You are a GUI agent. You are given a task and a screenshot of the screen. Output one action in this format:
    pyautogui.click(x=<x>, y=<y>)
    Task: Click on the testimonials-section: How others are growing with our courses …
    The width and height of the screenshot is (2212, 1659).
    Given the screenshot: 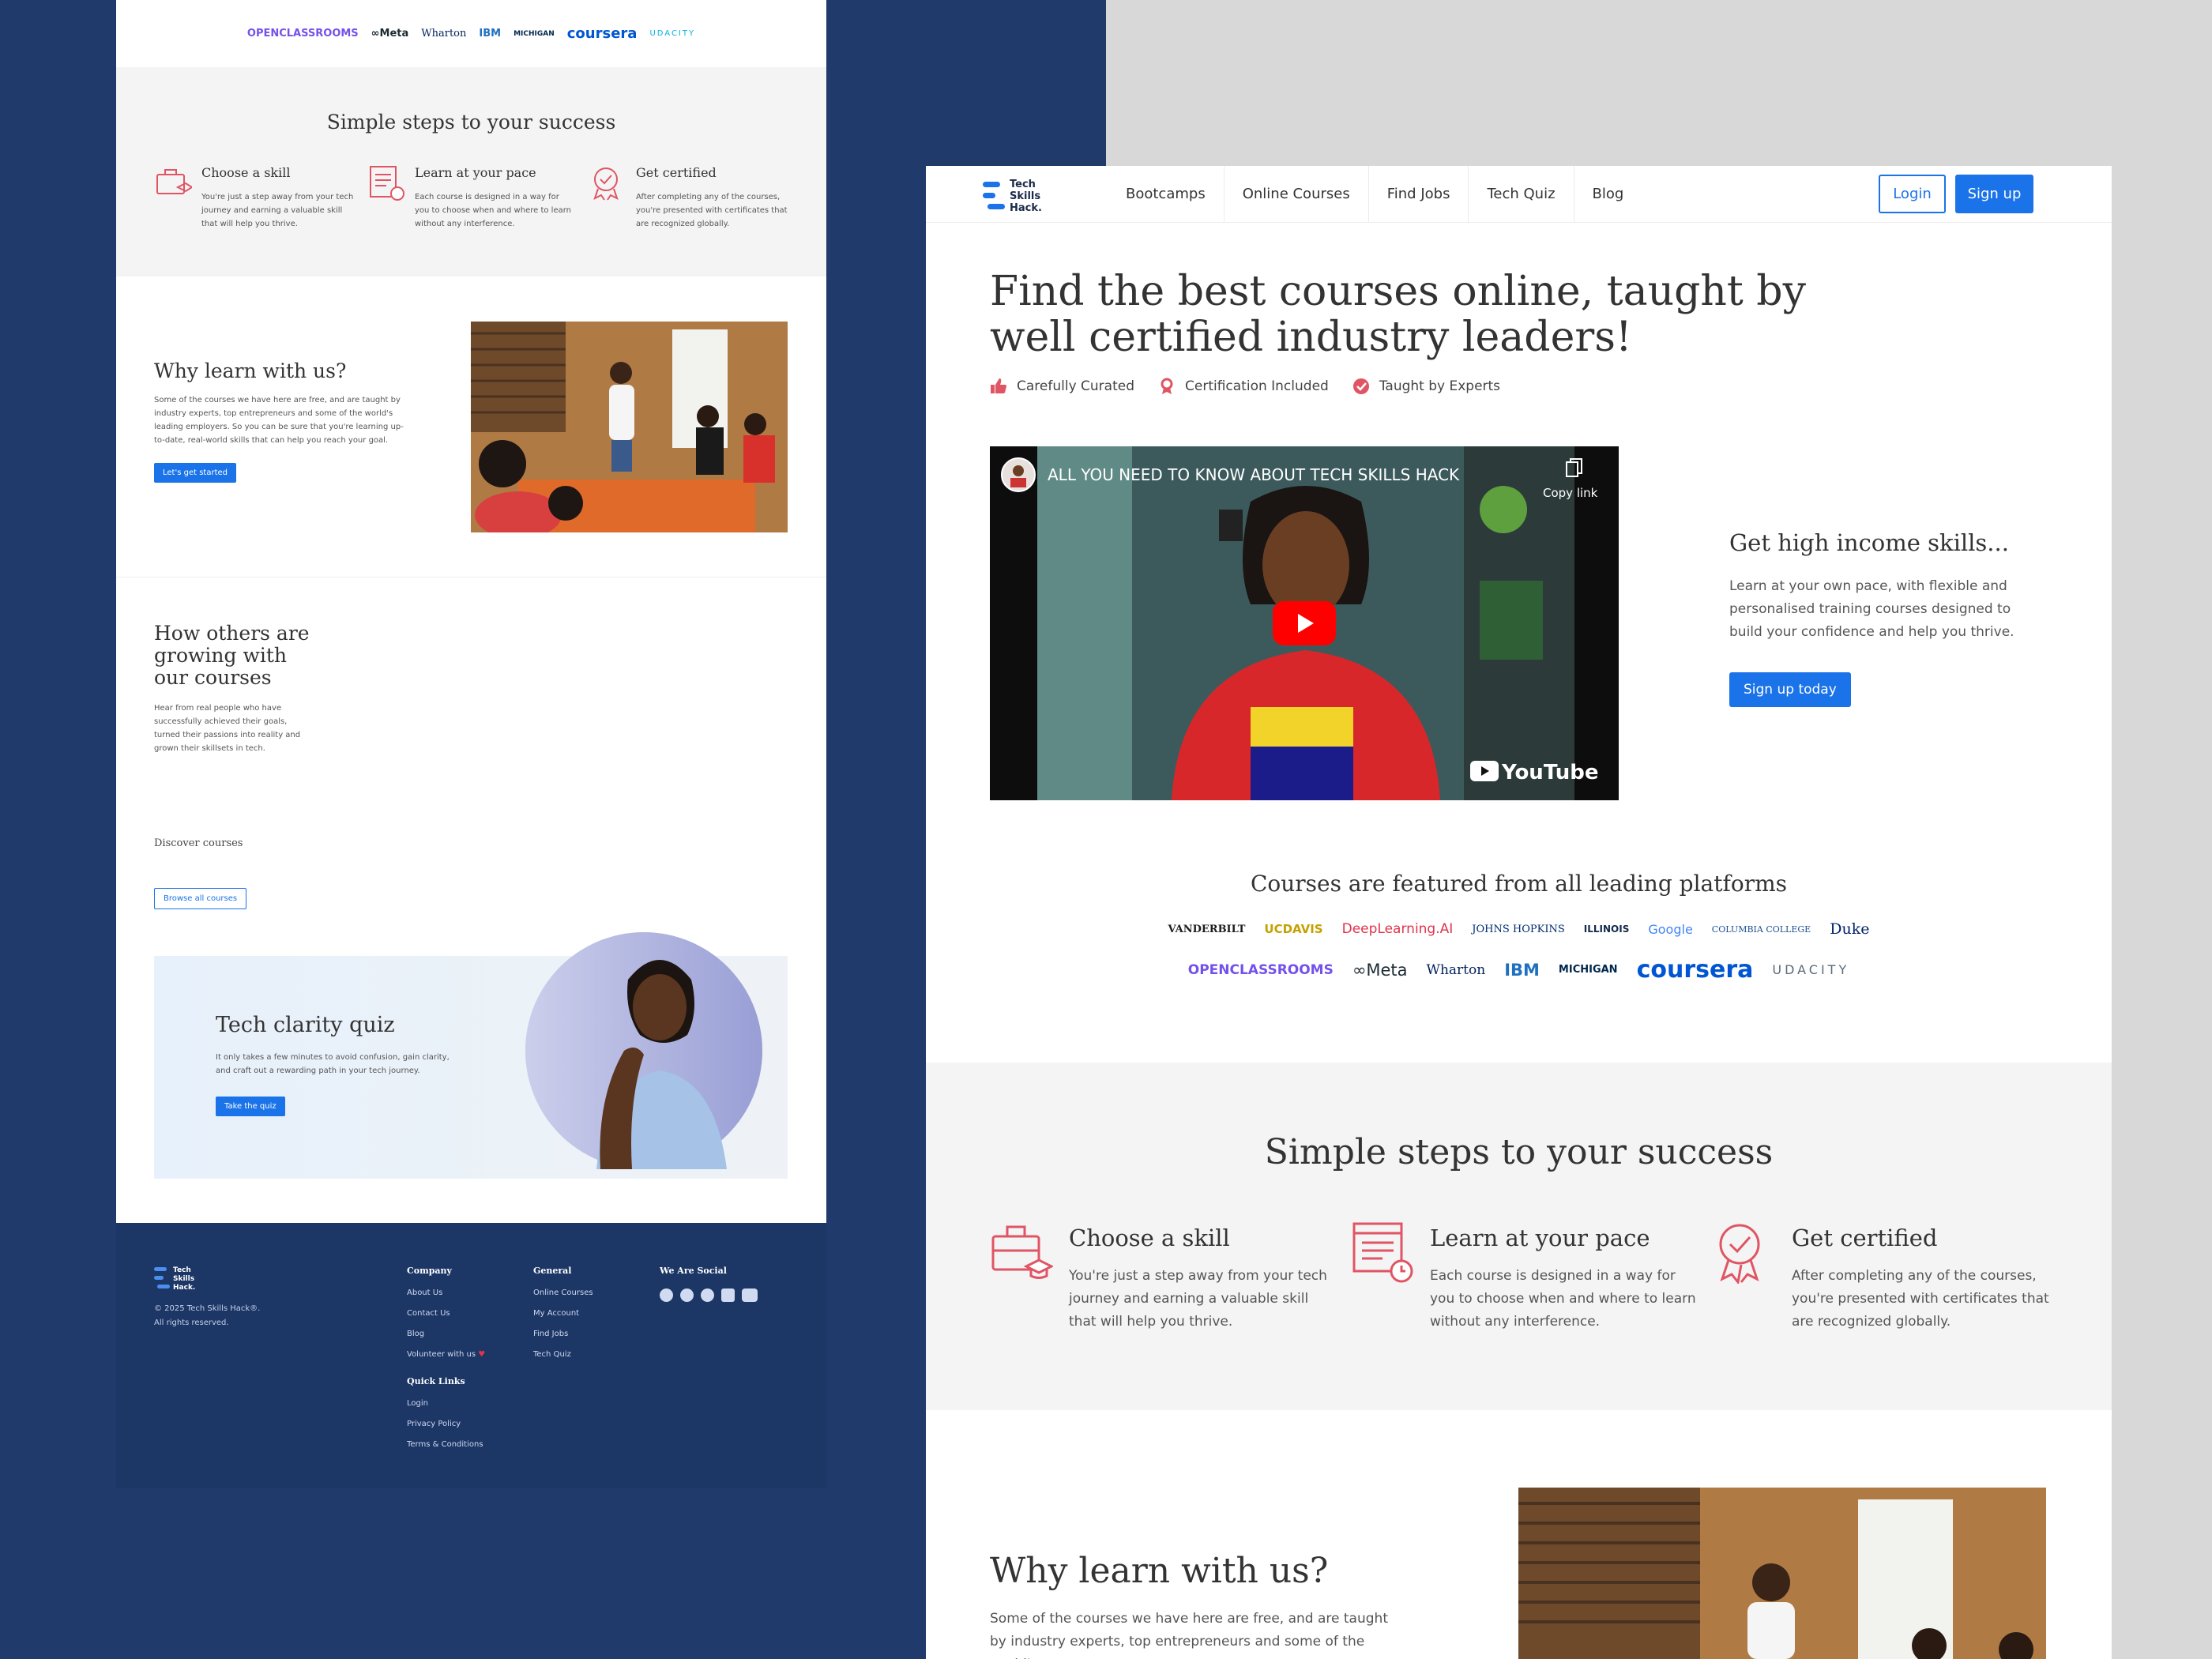 What is the action you would take?
    pyautogui.click(x=233, y=689)
    